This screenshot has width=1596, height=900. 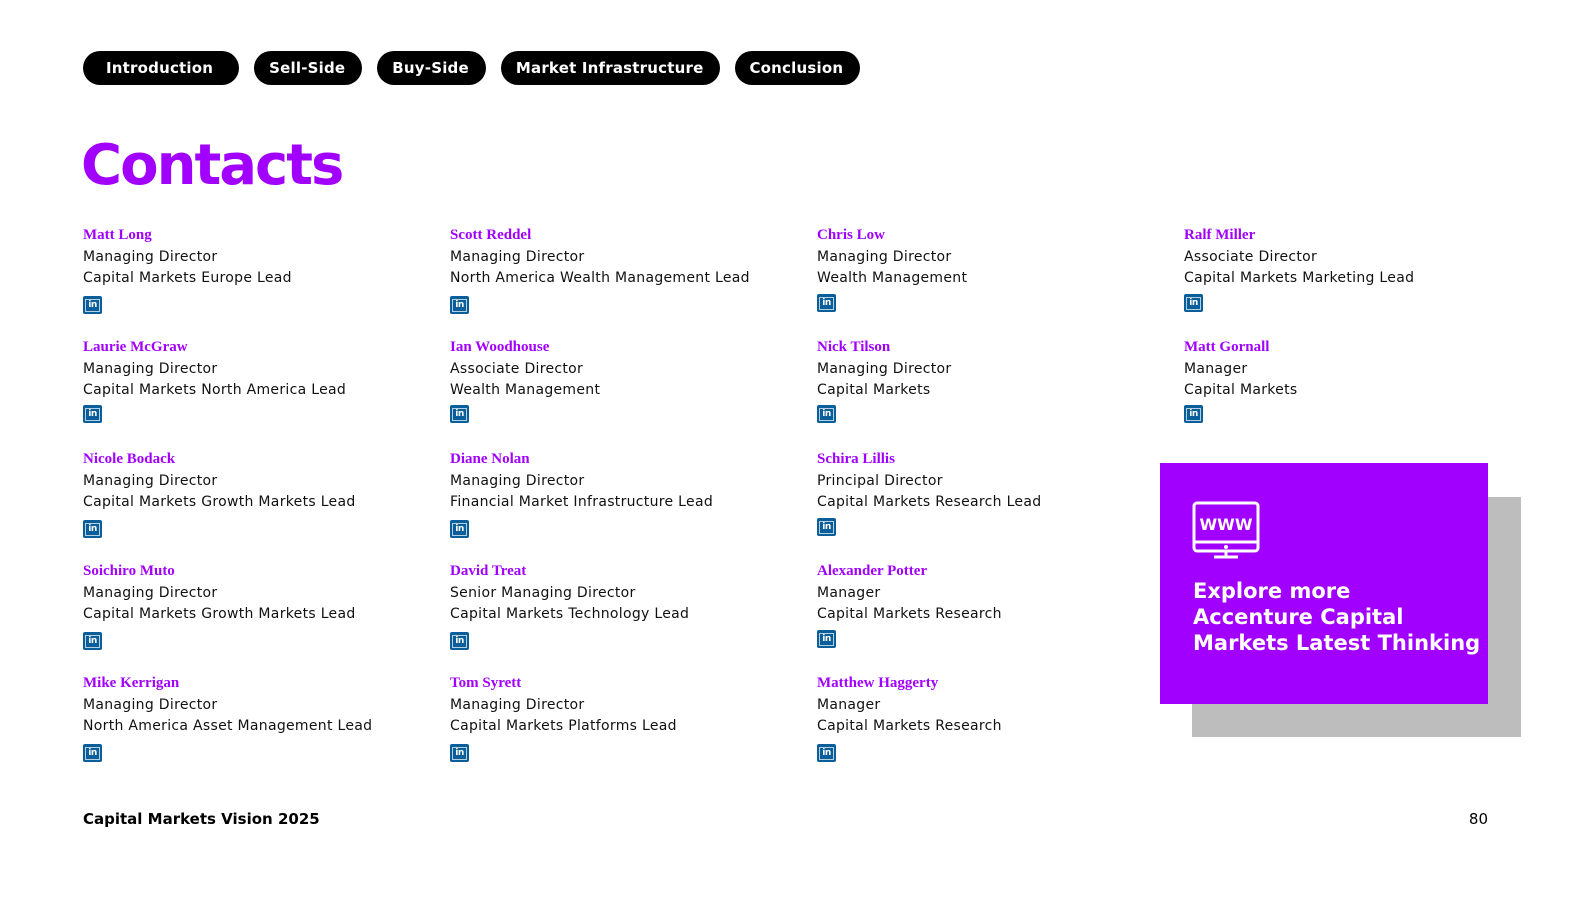 What do you see at coordinates (1478, 819) in the screenshot?
I see `page-number: 80` at bounding box center [1478, 819].